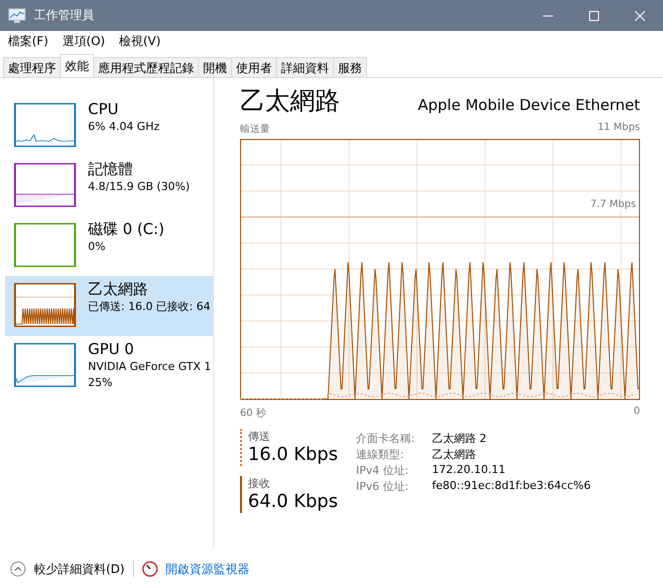  What do you see at coordinates (259, 483) in the screenshot?
I see `stat-label: 接收` at bounding box center [259, 483].